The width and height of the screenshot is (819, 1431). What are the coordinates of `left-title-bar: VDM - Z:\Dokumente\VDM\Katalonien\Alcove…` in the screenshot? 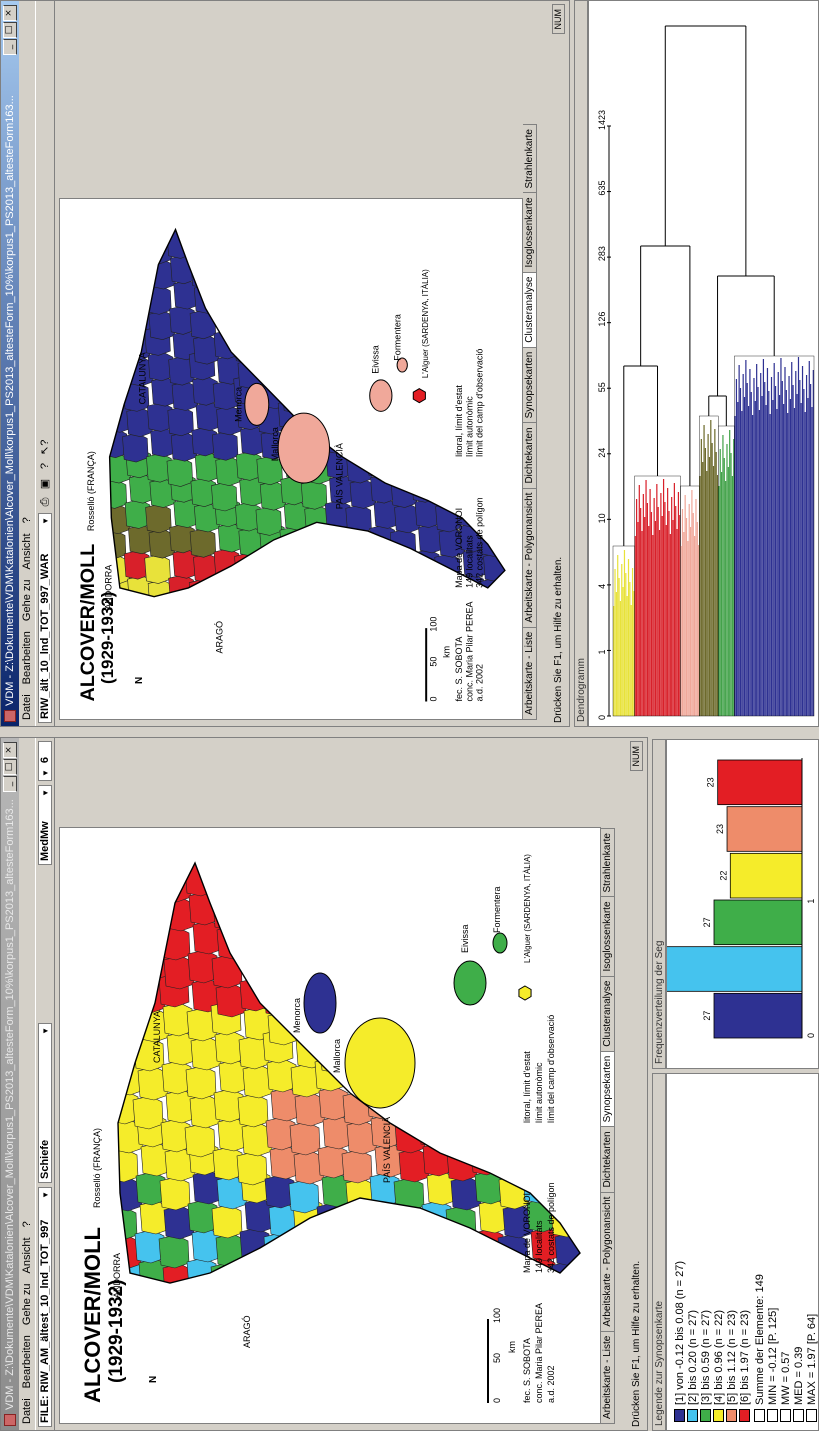 It's located at (10, 1084).